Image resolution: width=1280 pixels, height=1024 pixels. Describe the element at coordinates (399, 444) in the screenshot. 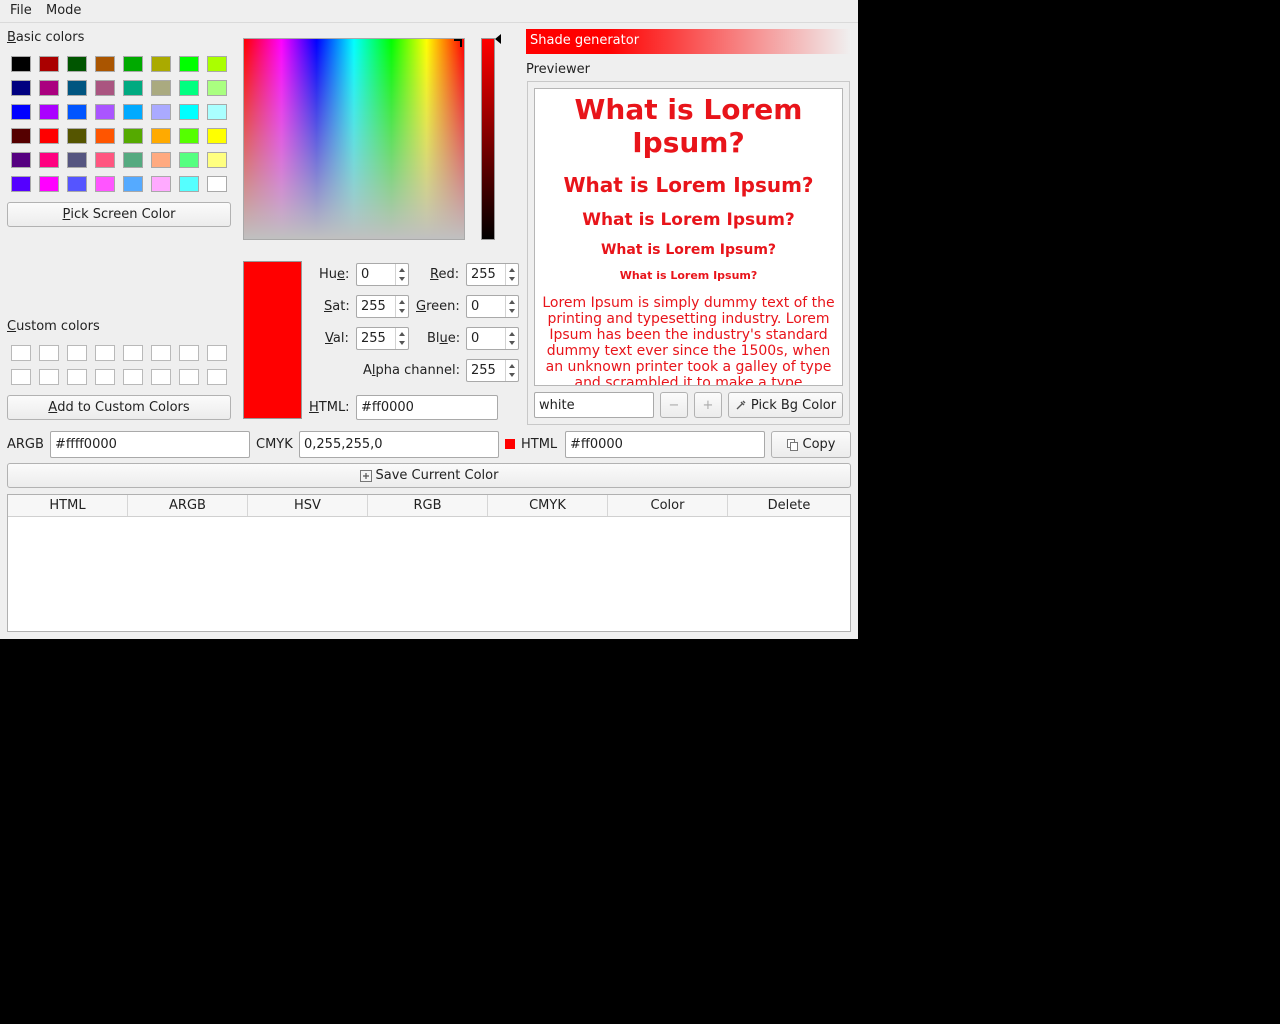

I see `cmyk-input: 0,255,255,0` at that location.